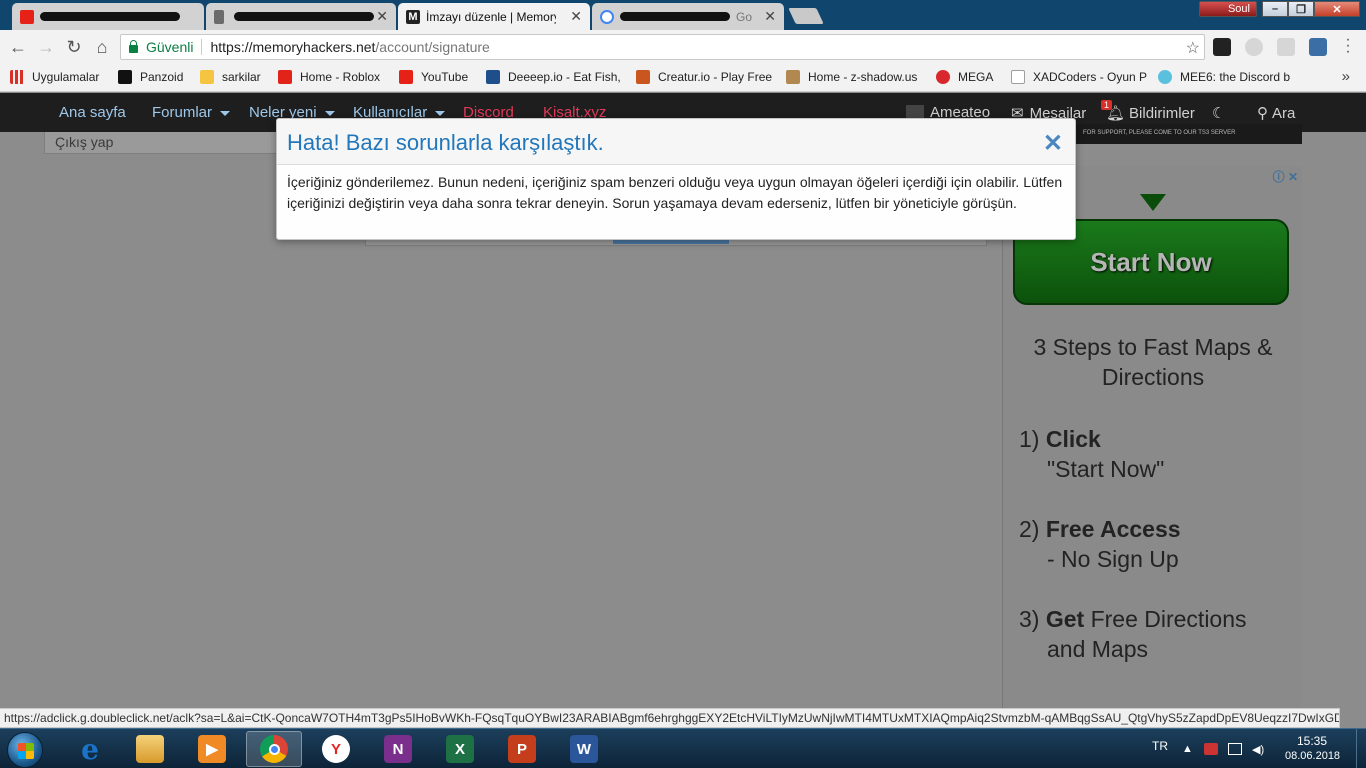 The height and width of the screenshot is (768, 1366). Describe the element at coordinates (1286, 47) in the screenshot. I see `shield-extension-icon` at that location.